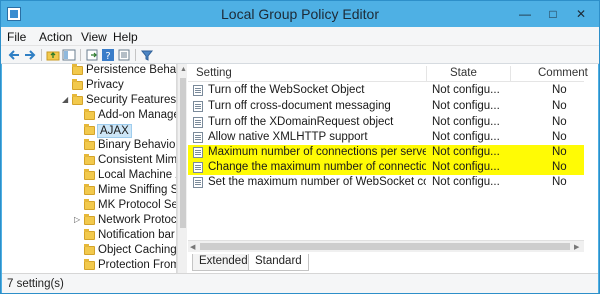 This screenshot has width=600, height=294. I want to click on tree-item: Privacy, so click(89, 86).